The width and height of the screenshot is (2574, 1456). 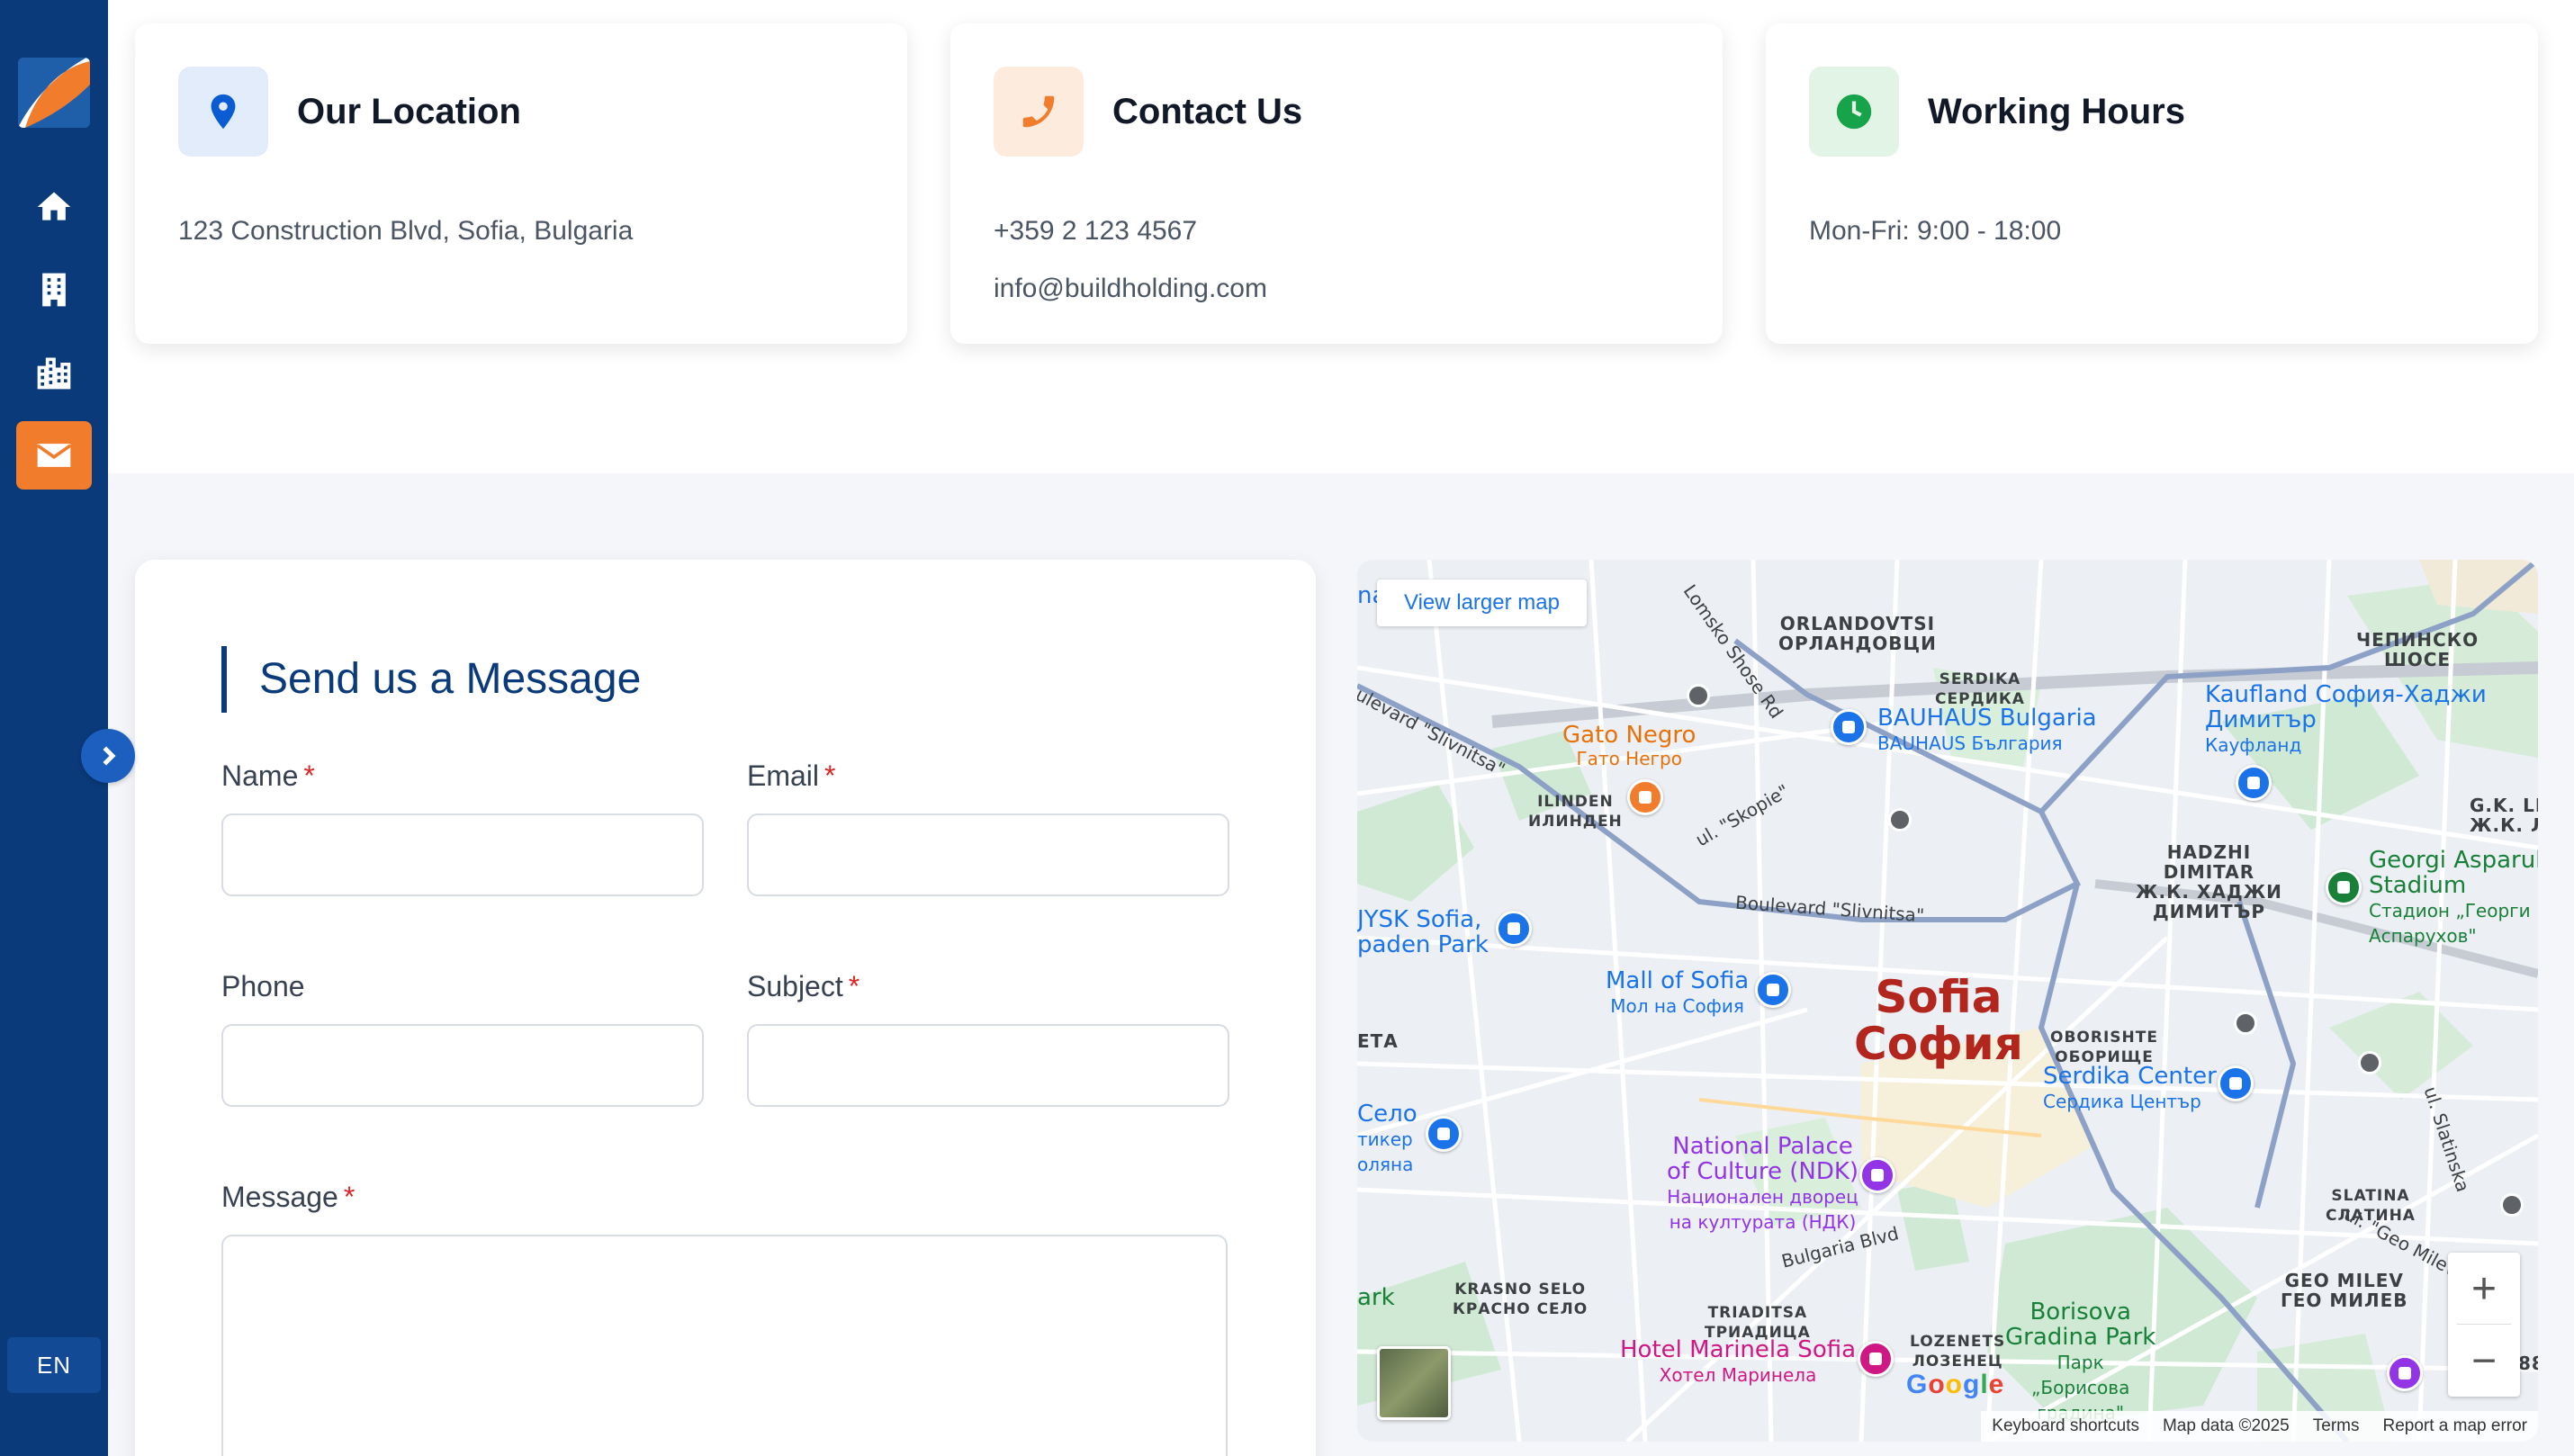 I want to click on phone-input, so click(x=463, y=1066).